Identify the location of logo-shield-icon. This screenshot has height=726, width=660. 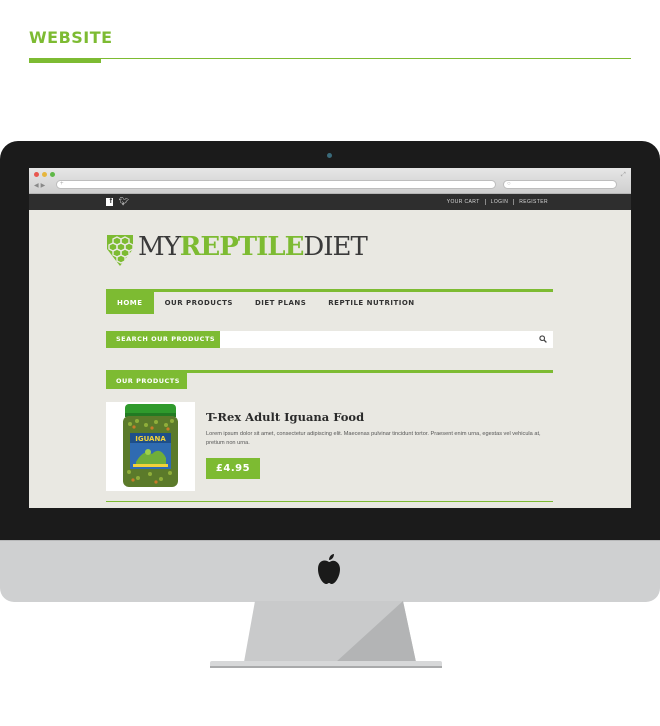
(120, 250).